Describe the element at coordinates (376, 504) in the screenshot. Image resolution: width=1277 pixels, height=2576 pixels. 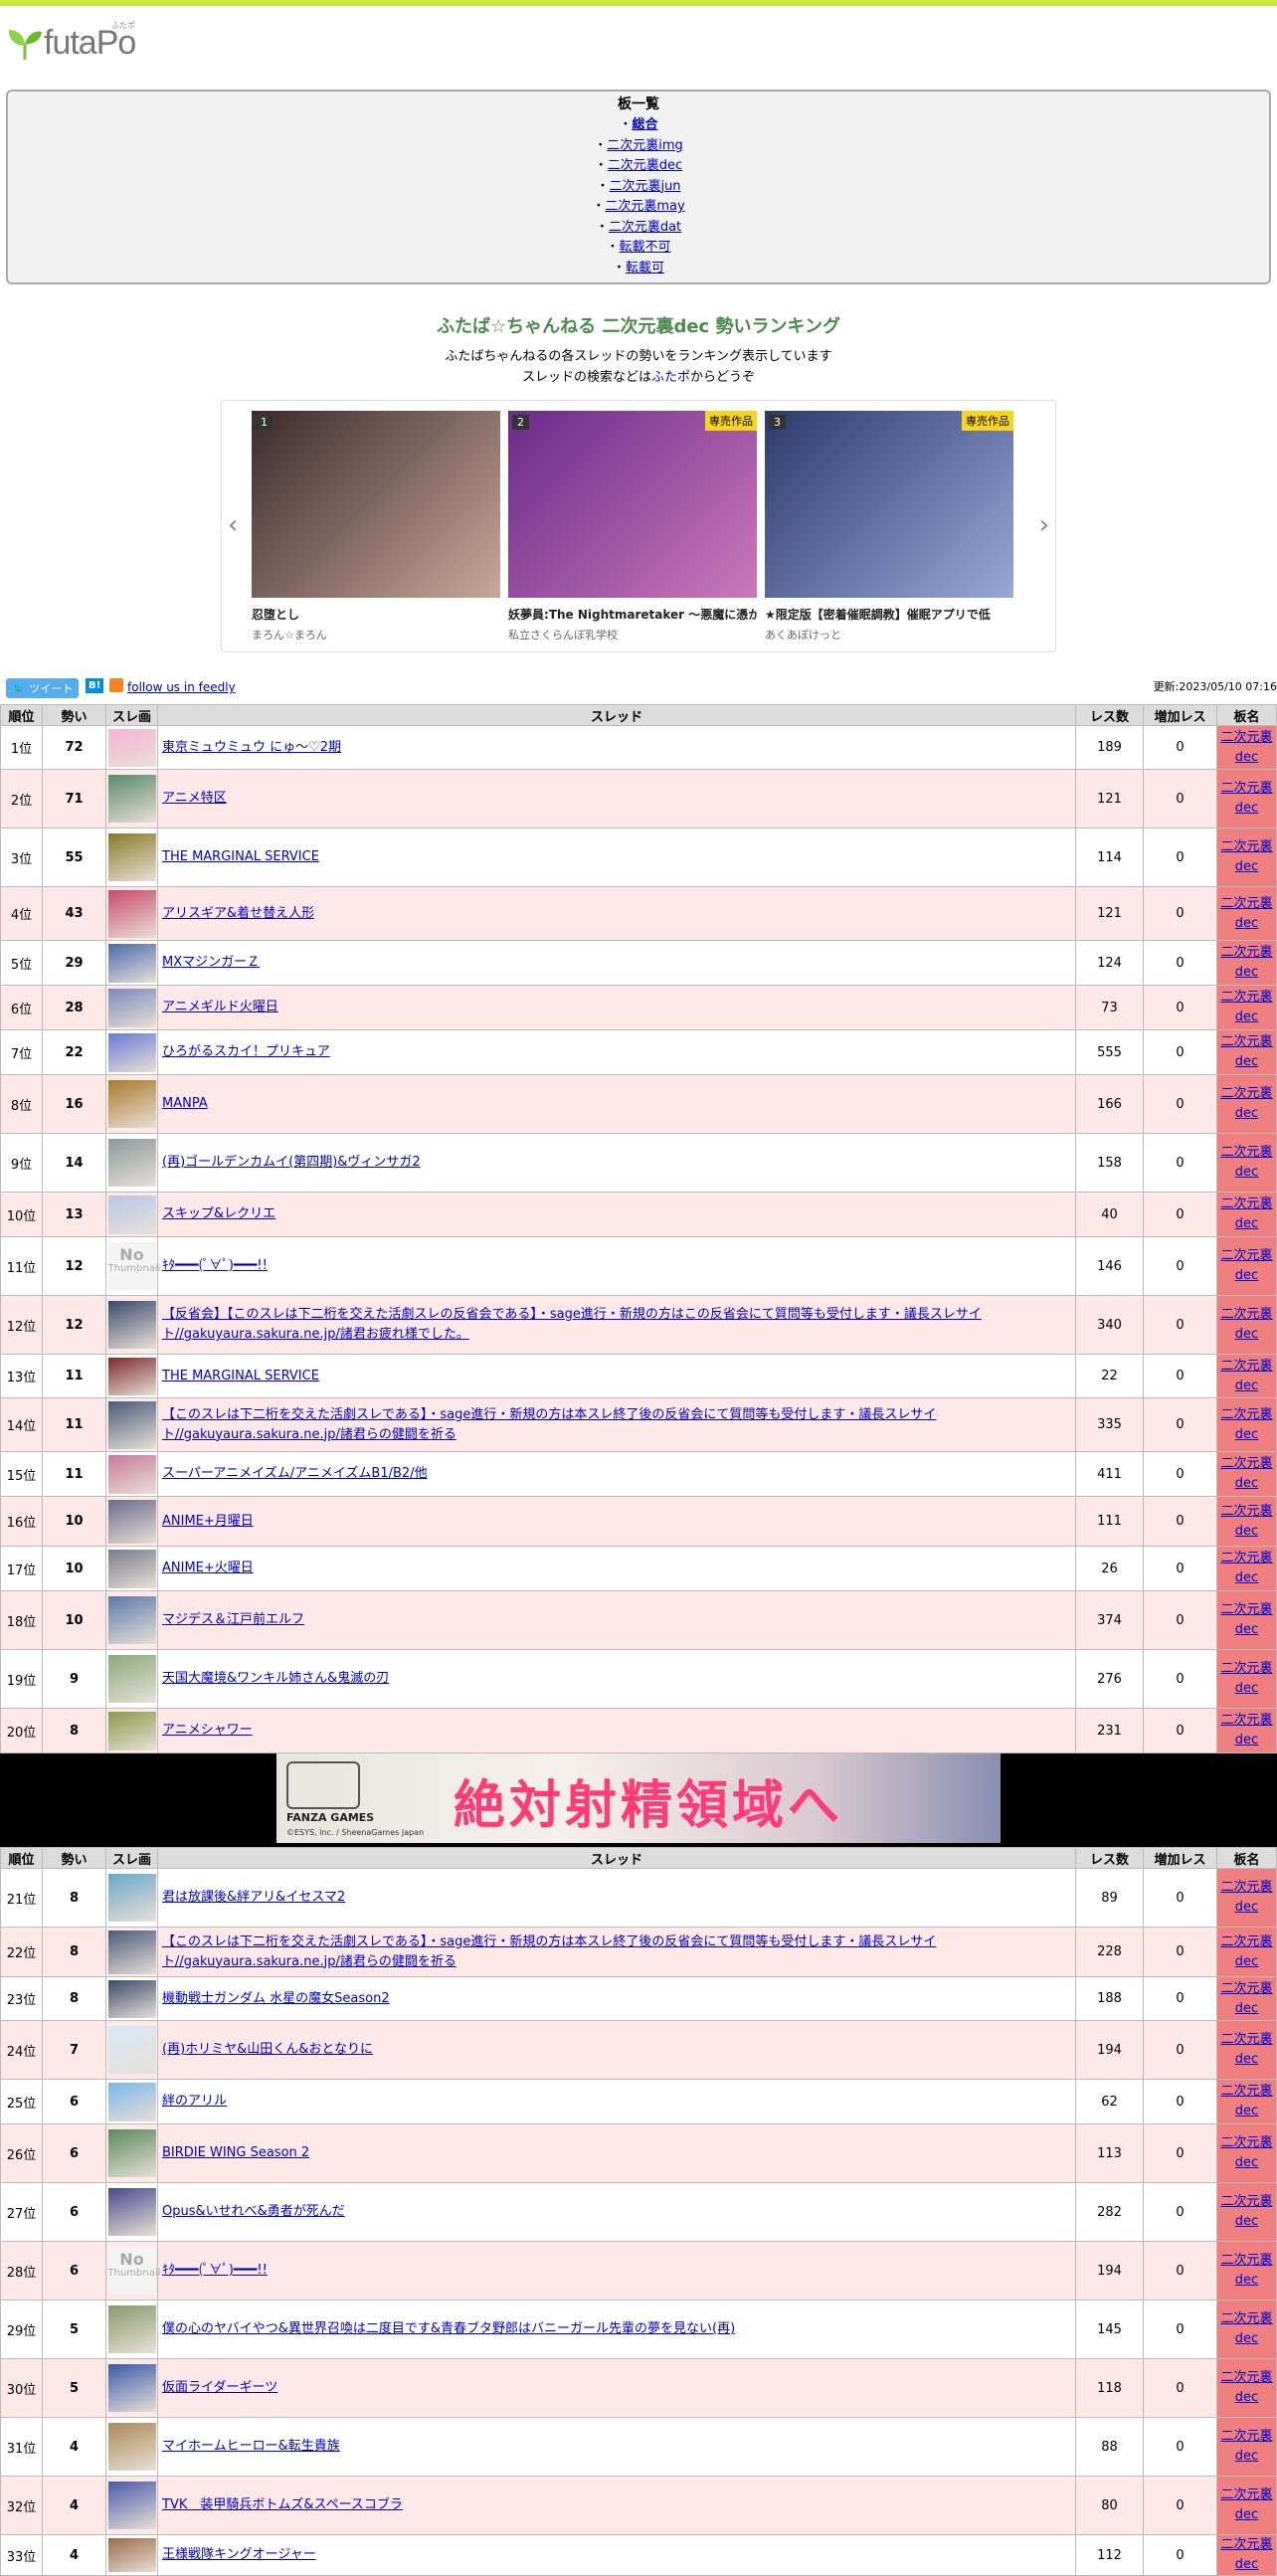
I see `product-image: 1` at that location.